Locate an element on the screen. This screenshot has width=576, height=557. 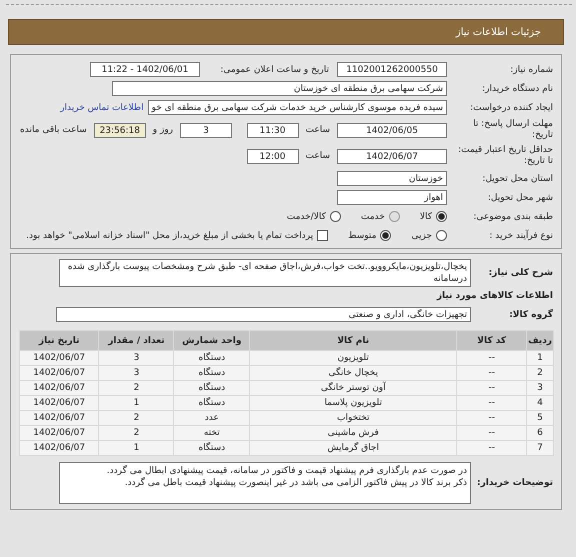
note-line: ذکر برند کالا در پیش فاکتور الزامی می باشد در غیر اینصورت پیشنهاد قیمت باطل می گردد. is located at coordinates (295, 483).